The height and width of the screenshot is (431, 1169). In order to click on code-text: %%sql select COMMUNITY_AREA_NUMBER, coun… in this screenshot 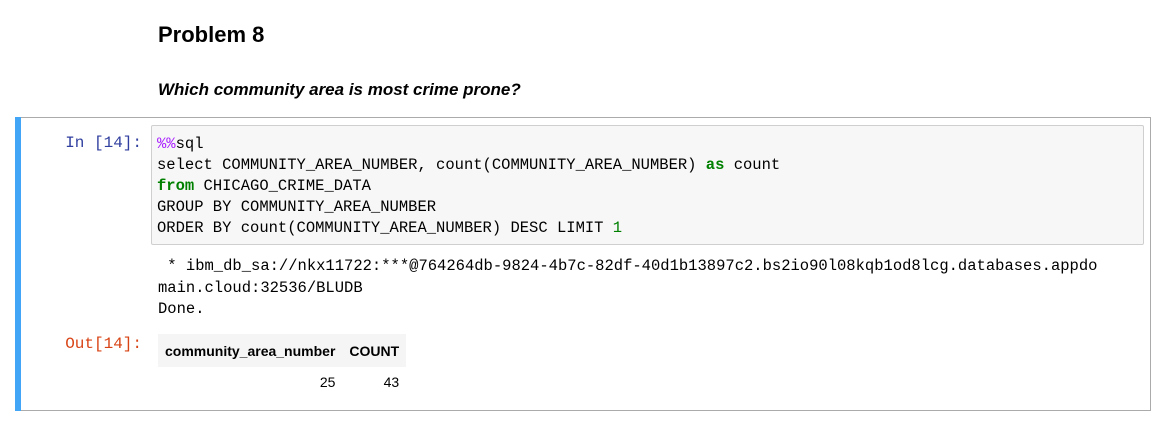, I will do `click(468, 186)`.